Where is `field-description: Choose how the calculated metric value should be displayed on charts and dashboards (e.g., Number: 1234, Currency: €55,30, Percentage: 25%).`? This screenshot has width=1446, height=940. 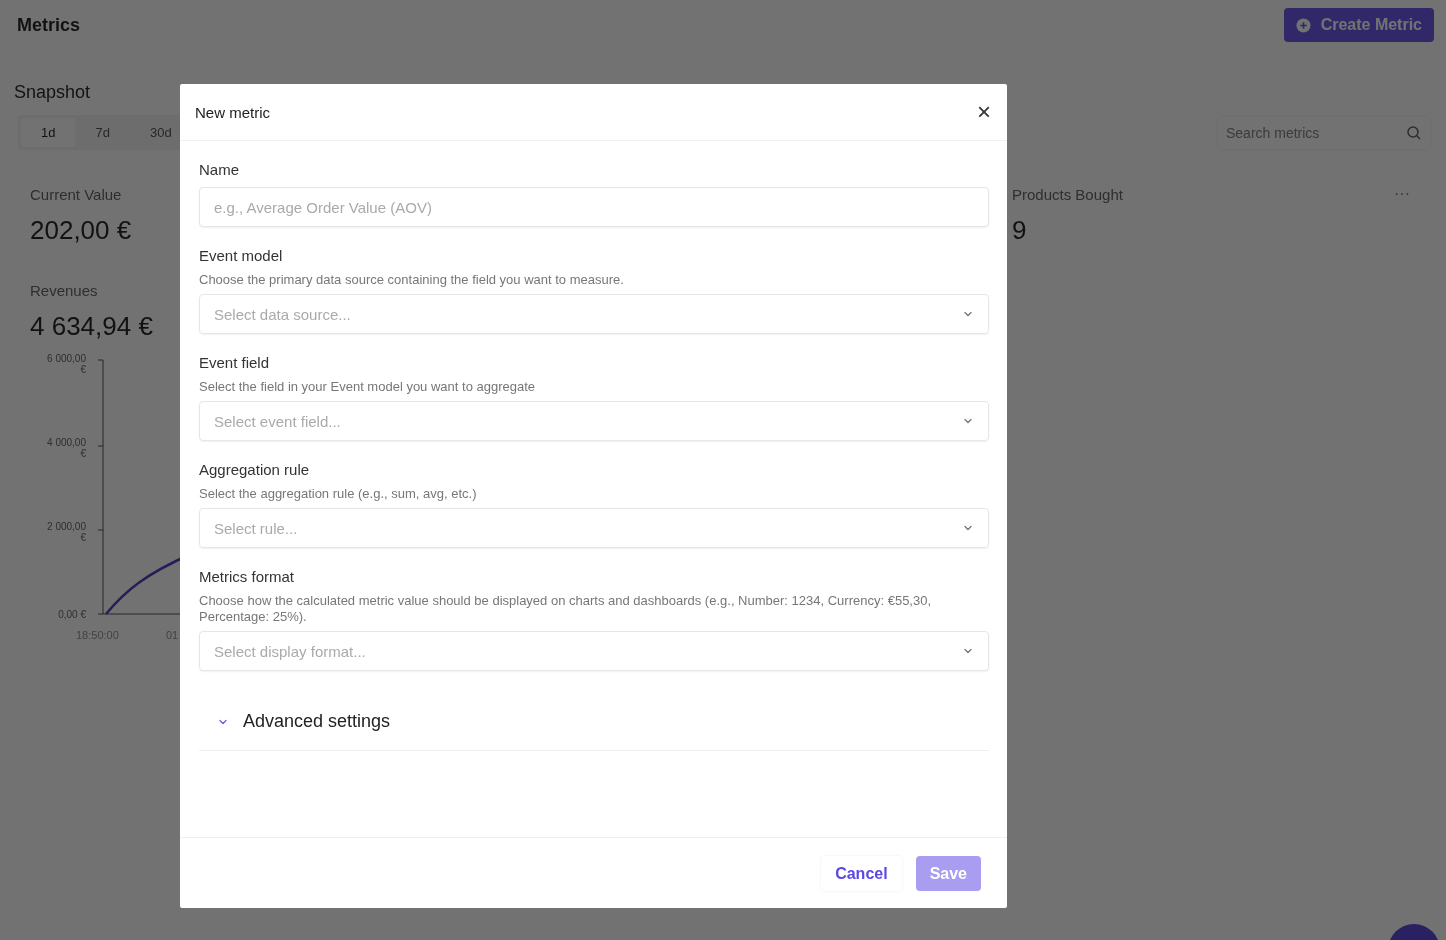
field-description: Choose how the calculated metric value should be displayed on charts and dashboards (e.g., Number: 1234, Currency: €55,30, Percentage: 25%). is located at coordinates (566, 609).